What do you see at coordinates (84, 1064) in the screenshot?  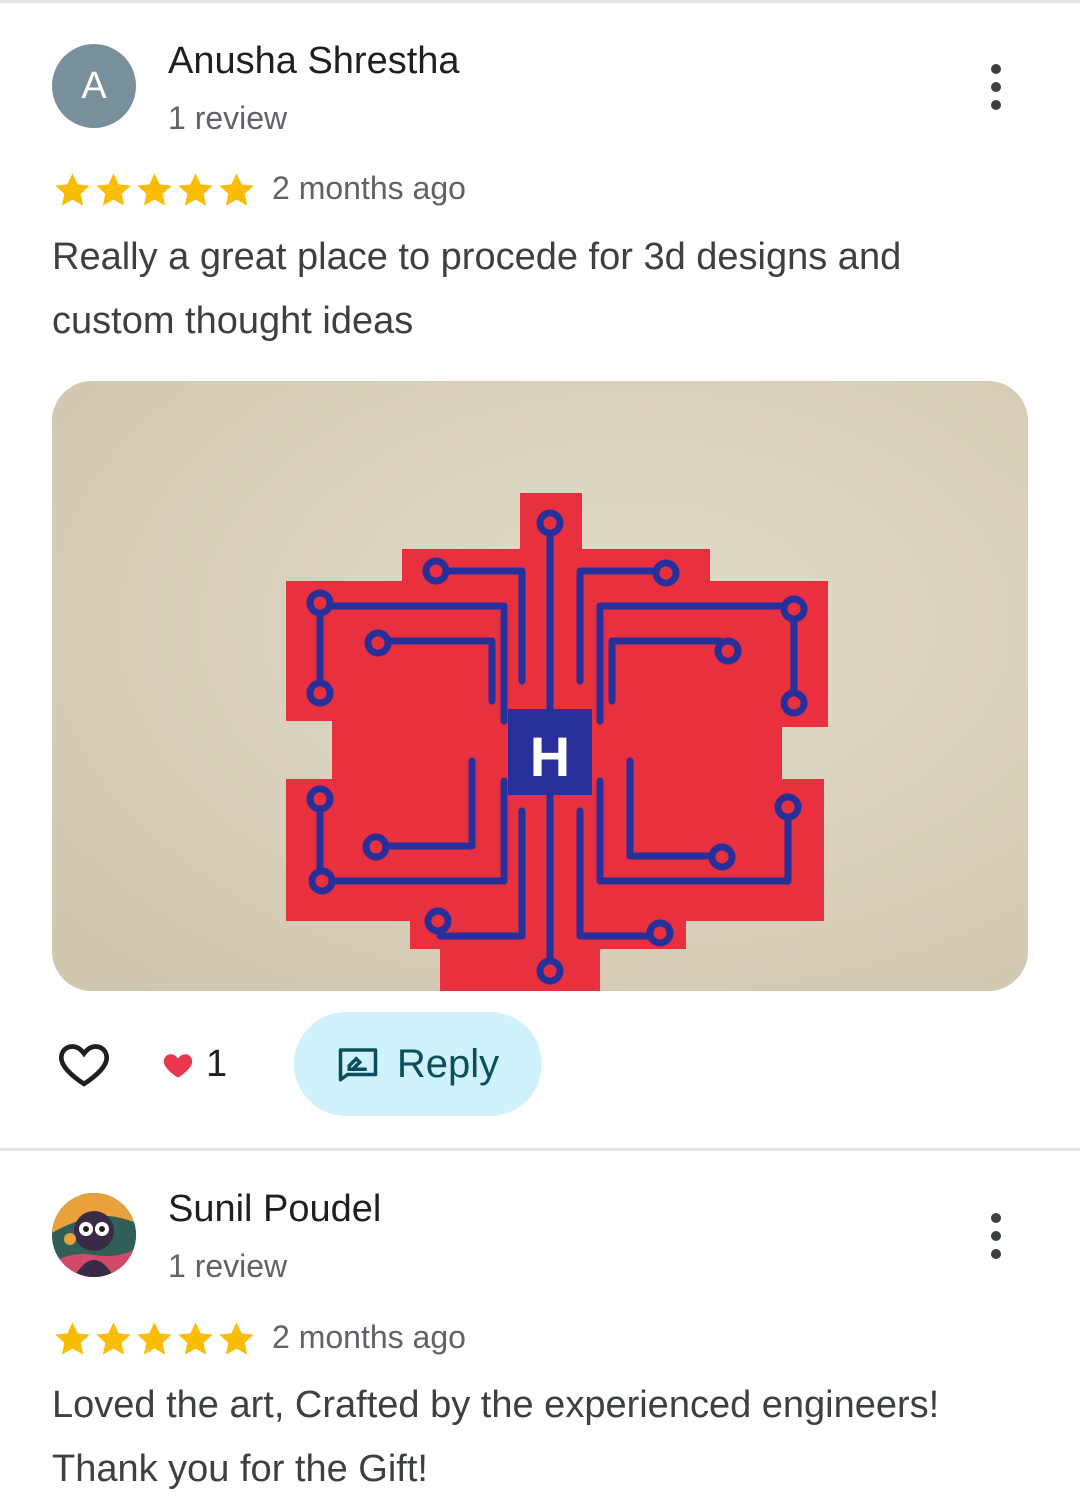 I see `heart-outline-icon` at bounding box center [84, 1064].